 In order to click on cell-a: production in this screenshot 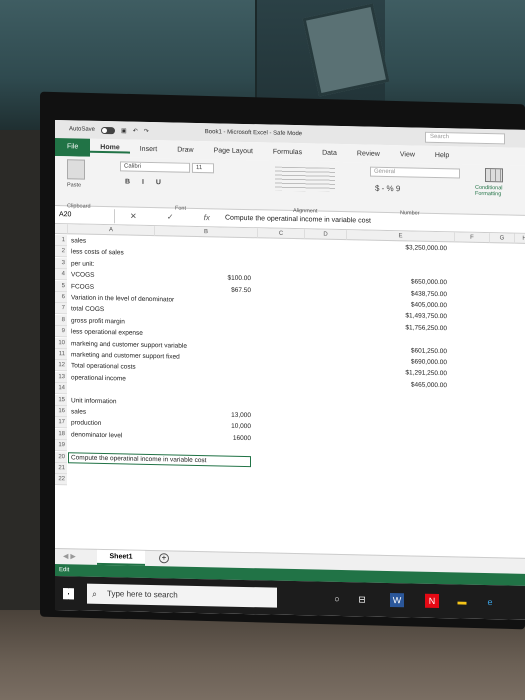, I will do `click(86, 424)`.